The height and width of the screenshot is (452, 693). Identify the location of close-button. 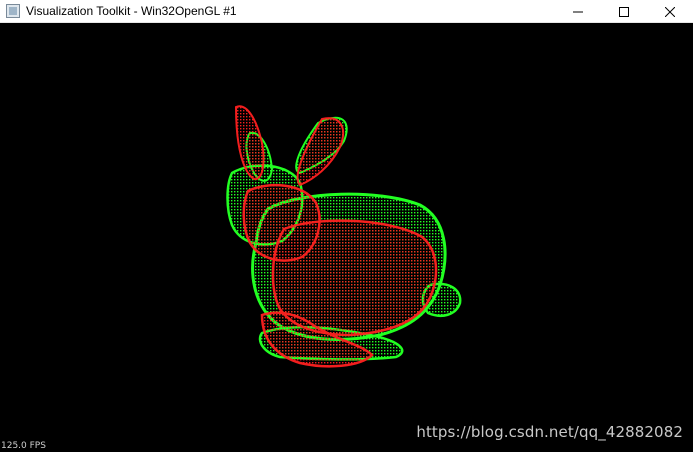
(670, 11).